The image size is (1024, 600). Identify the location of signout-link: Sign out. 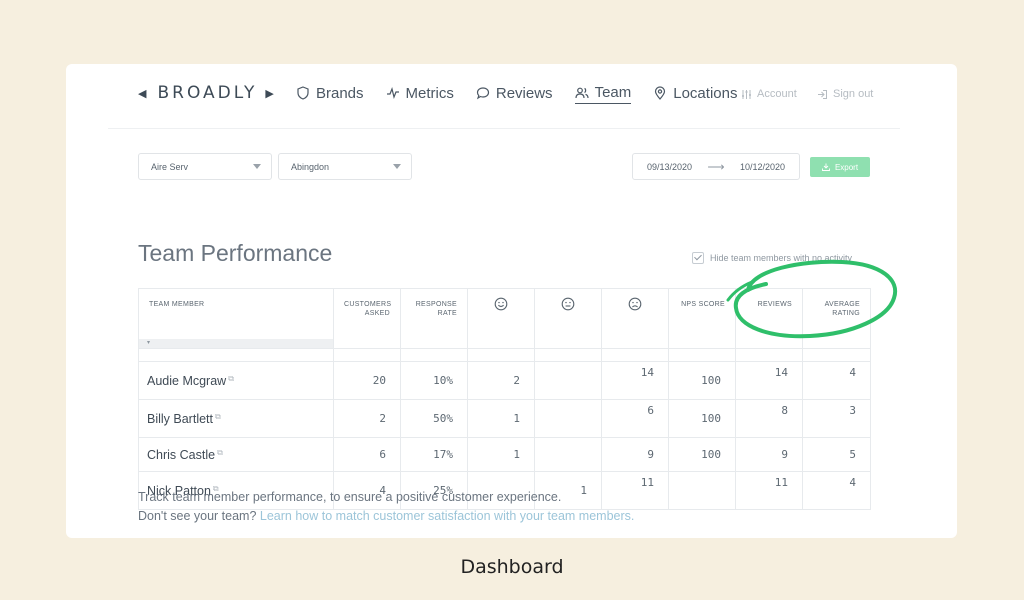
(845, 94).